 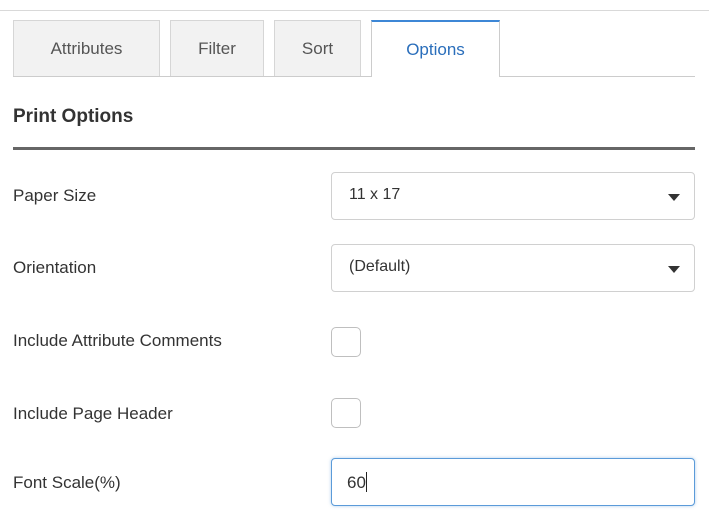 What do you see at coordinates (513, 268) in the screenshot?
I see `orientation-select: (Default)` at bounding box center [513, 268].